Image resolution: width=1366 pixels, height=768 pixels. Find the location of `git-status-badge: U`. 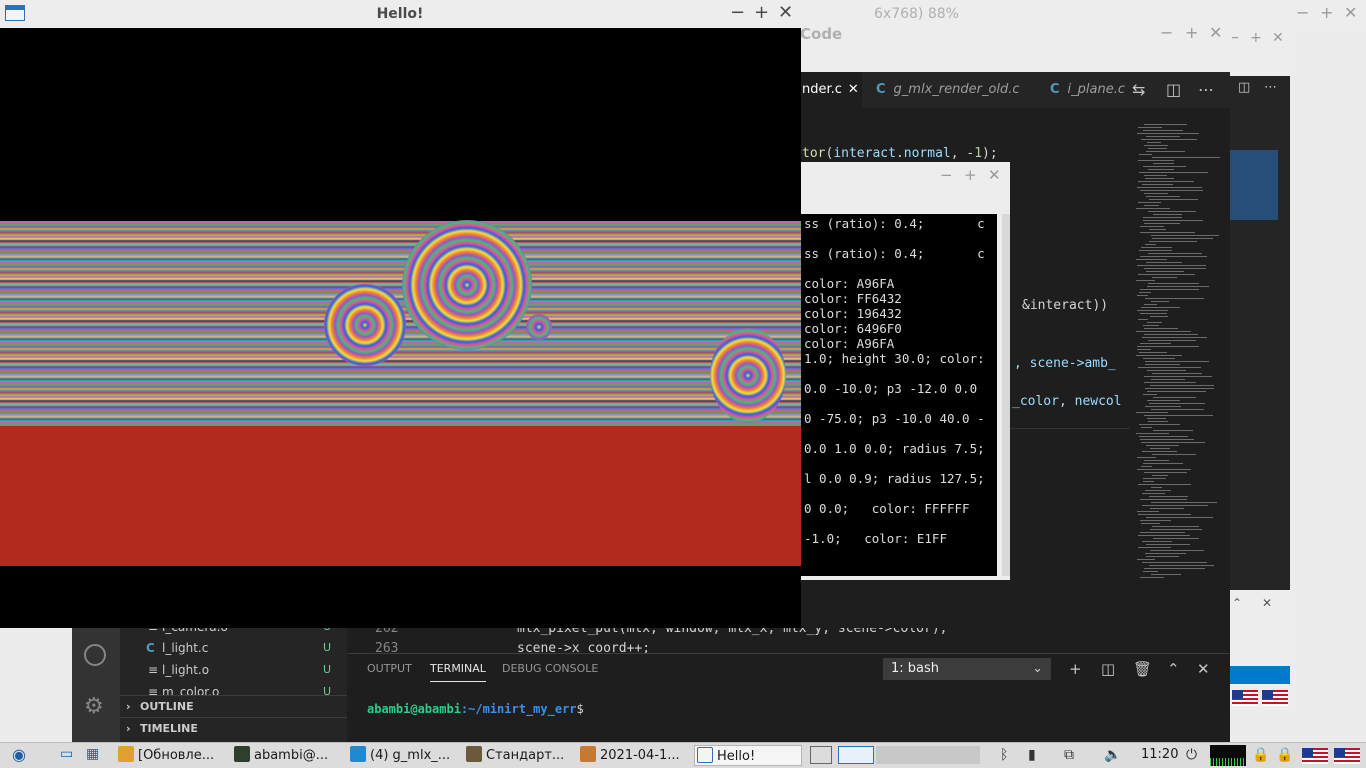

git-status-badge: U is located at coordinates (326, 690).